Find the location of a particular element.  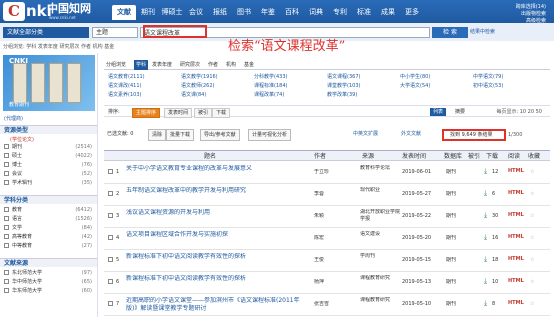

visual-analysis-button: 计量可视化分析 is located at coordinates (270, 135).